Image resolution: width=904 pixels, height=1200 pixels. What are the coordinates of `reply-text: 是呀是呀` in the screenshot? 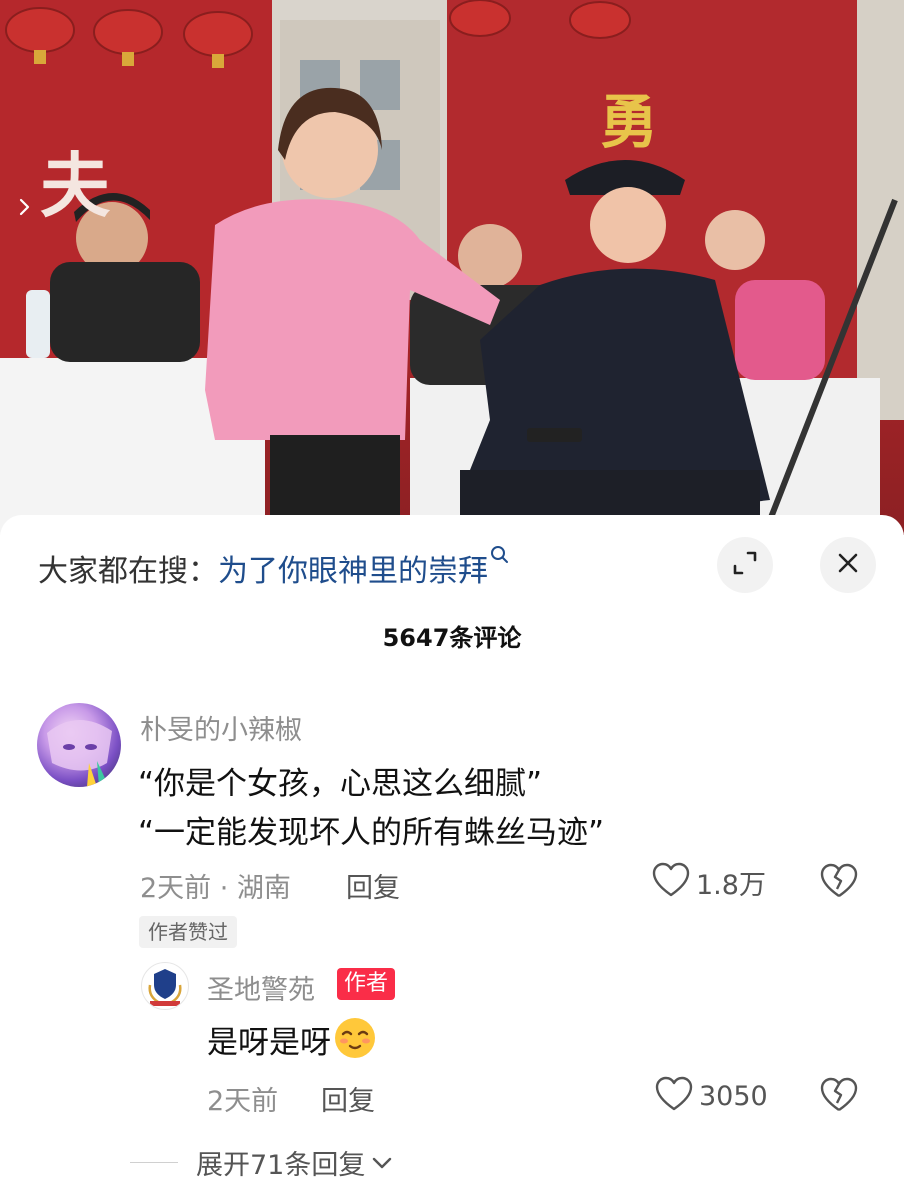 It's located at (292, 1039).